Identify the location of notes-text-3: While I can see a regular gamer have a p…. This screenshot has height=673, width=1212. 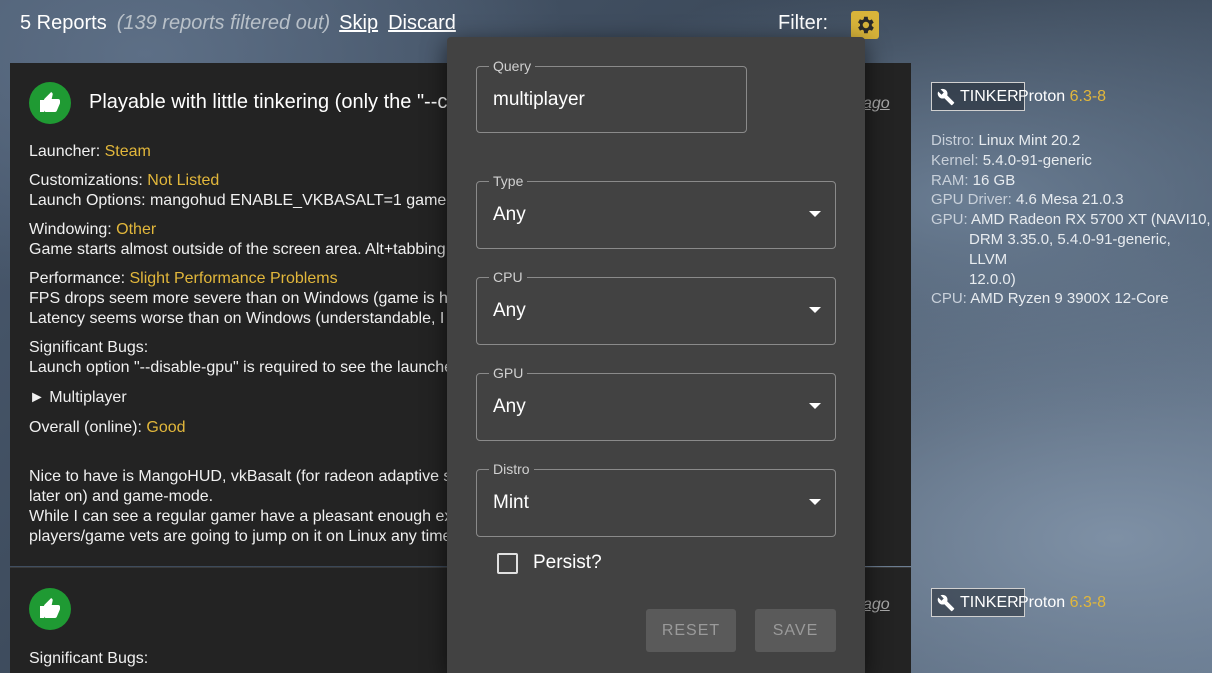
(239, 516).